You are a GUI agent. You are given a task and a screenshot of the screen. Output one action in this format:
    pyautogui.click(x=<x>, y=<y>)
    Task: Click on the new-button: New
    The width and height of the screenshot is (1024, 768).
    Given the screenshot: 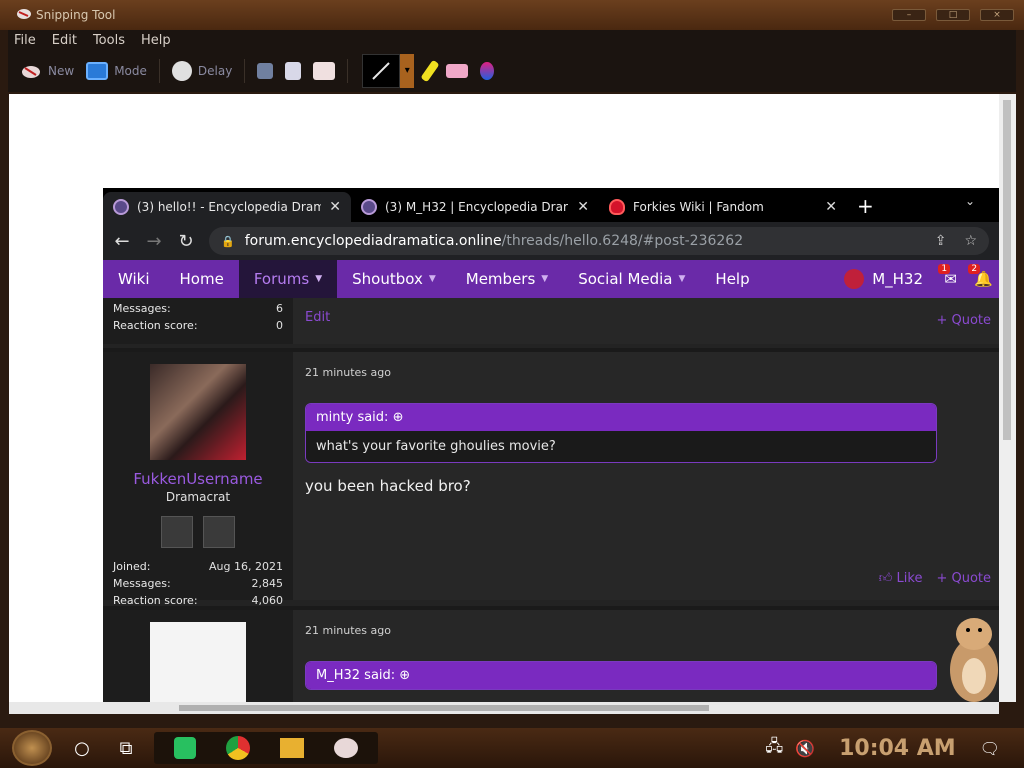 What is the action you would take?
    pyautogui.click(x=47, y=71)
    